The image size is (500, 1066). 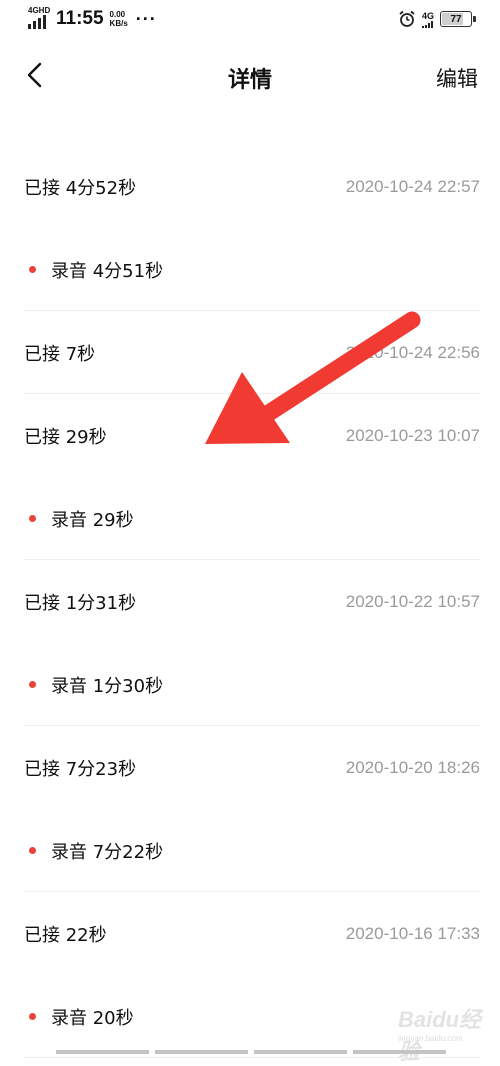 What do you see at coordinates (80, 769) in the screenshot?
I see `call-status-duration: 已接 7分23秒` at bounding box center [80, 769].